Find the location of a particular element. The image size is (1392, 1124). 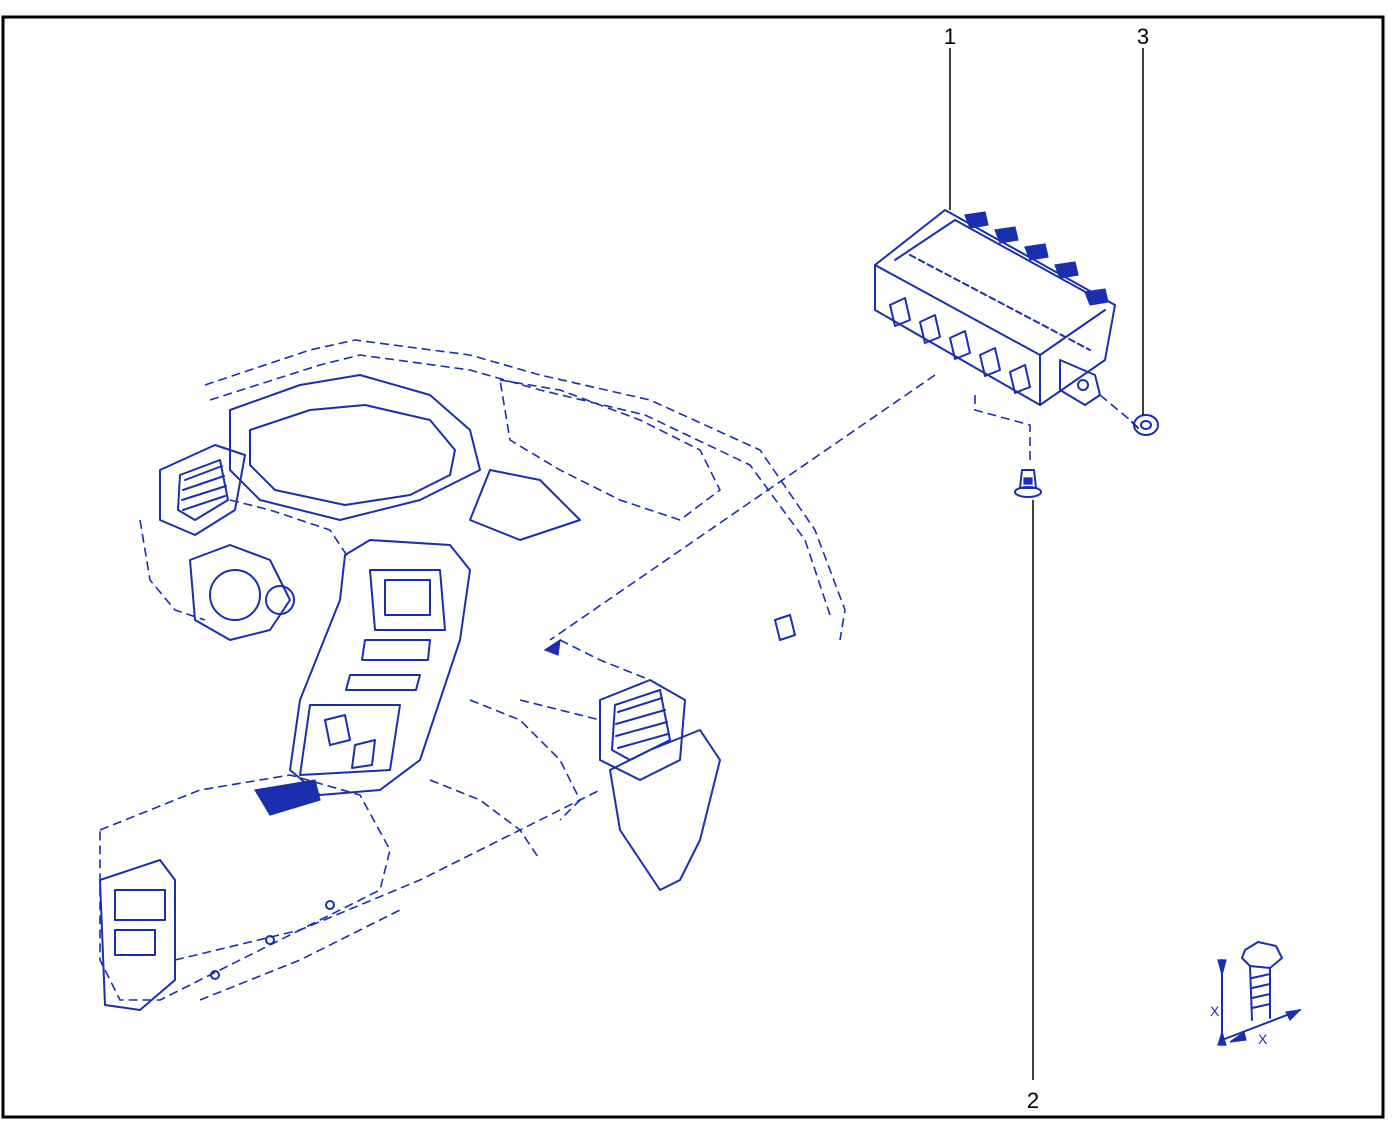

callout-1: 1 is located at coordinates (950, 117).